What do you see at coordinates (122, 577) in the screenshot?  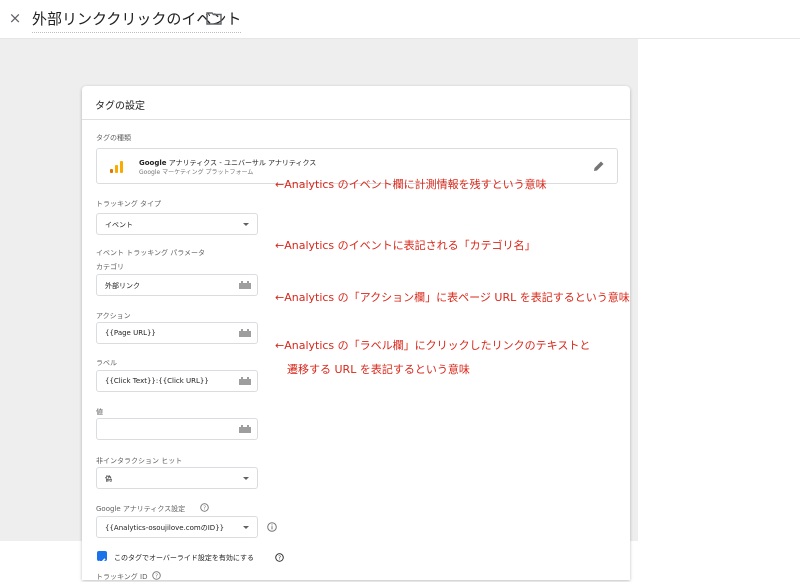 I see `tracking-id-label: トラッキング ID` at bounding box center [122, 577].